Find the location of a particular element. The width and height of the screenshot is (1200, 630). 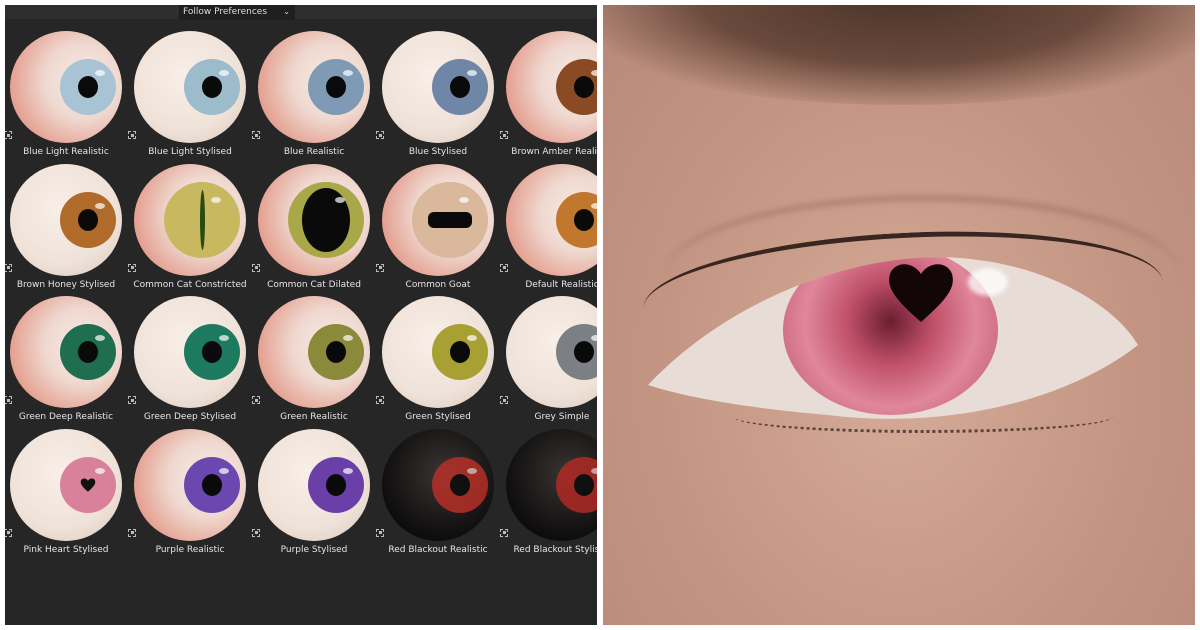

lower-lashes is located at coordinates (923, 416).